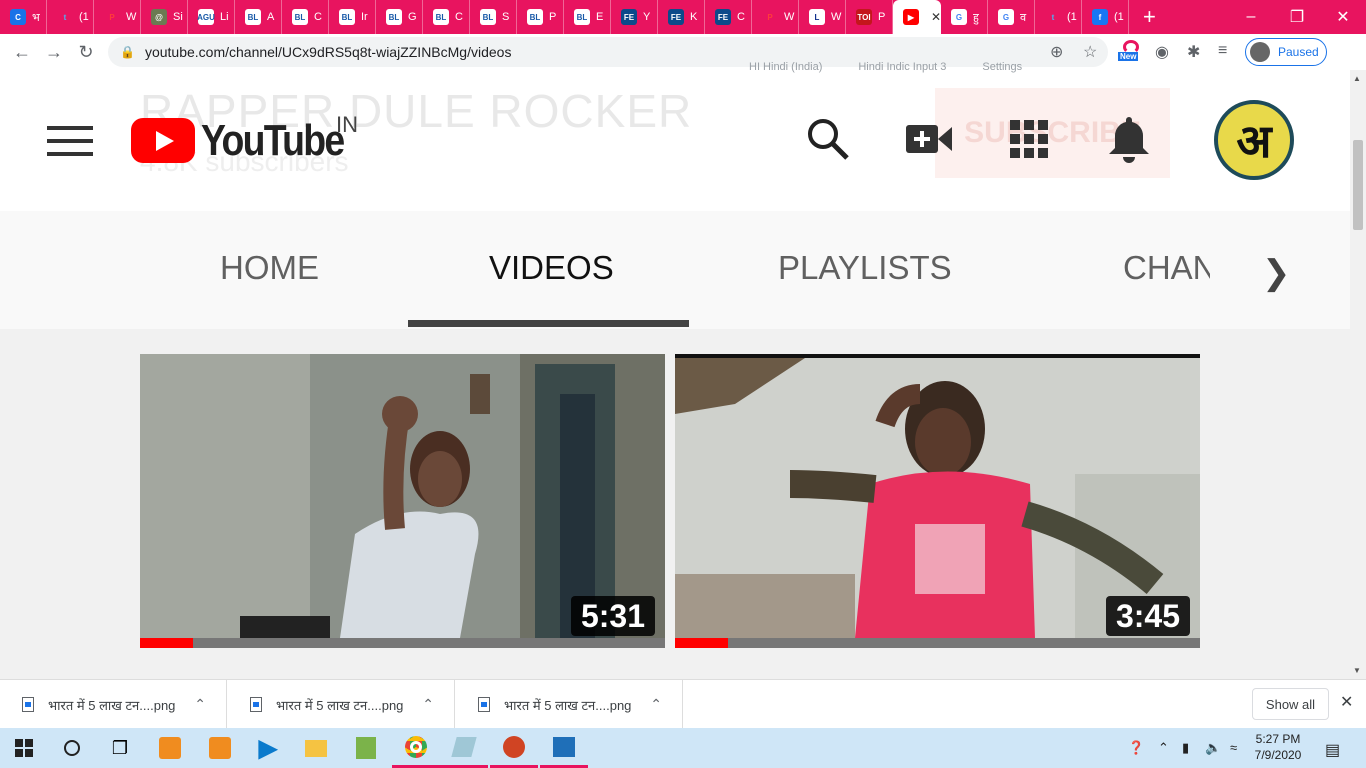 The image size is (1366, 768). Describe the element at coordinates (159, 17) in the screenshot. I see `tab-favicon: @` at that location.